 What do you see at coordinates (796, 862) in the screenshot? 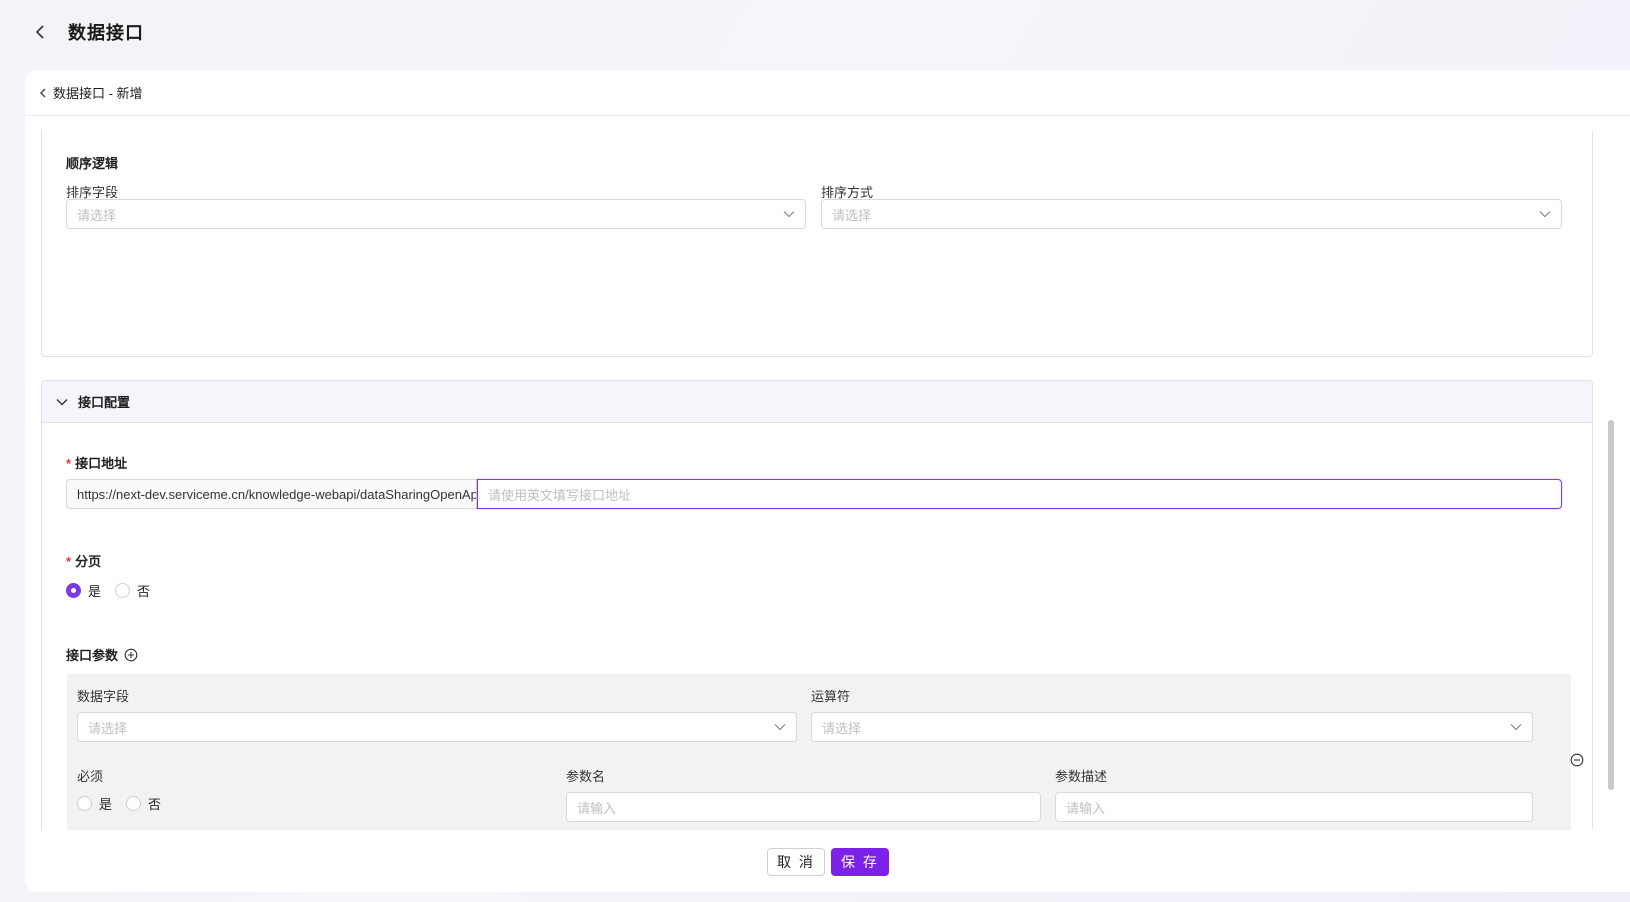
I see `cancel-button: 取 消` at bounding box center [796, 862].